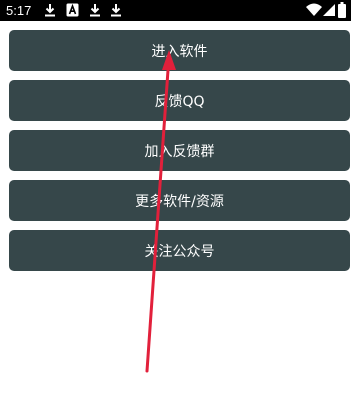 The width and height of the screenshot is (351, 397). What do you see at coordinates (342, 10) in the screenshot?
I see `battery-icon` at bounding box center [342, 10].